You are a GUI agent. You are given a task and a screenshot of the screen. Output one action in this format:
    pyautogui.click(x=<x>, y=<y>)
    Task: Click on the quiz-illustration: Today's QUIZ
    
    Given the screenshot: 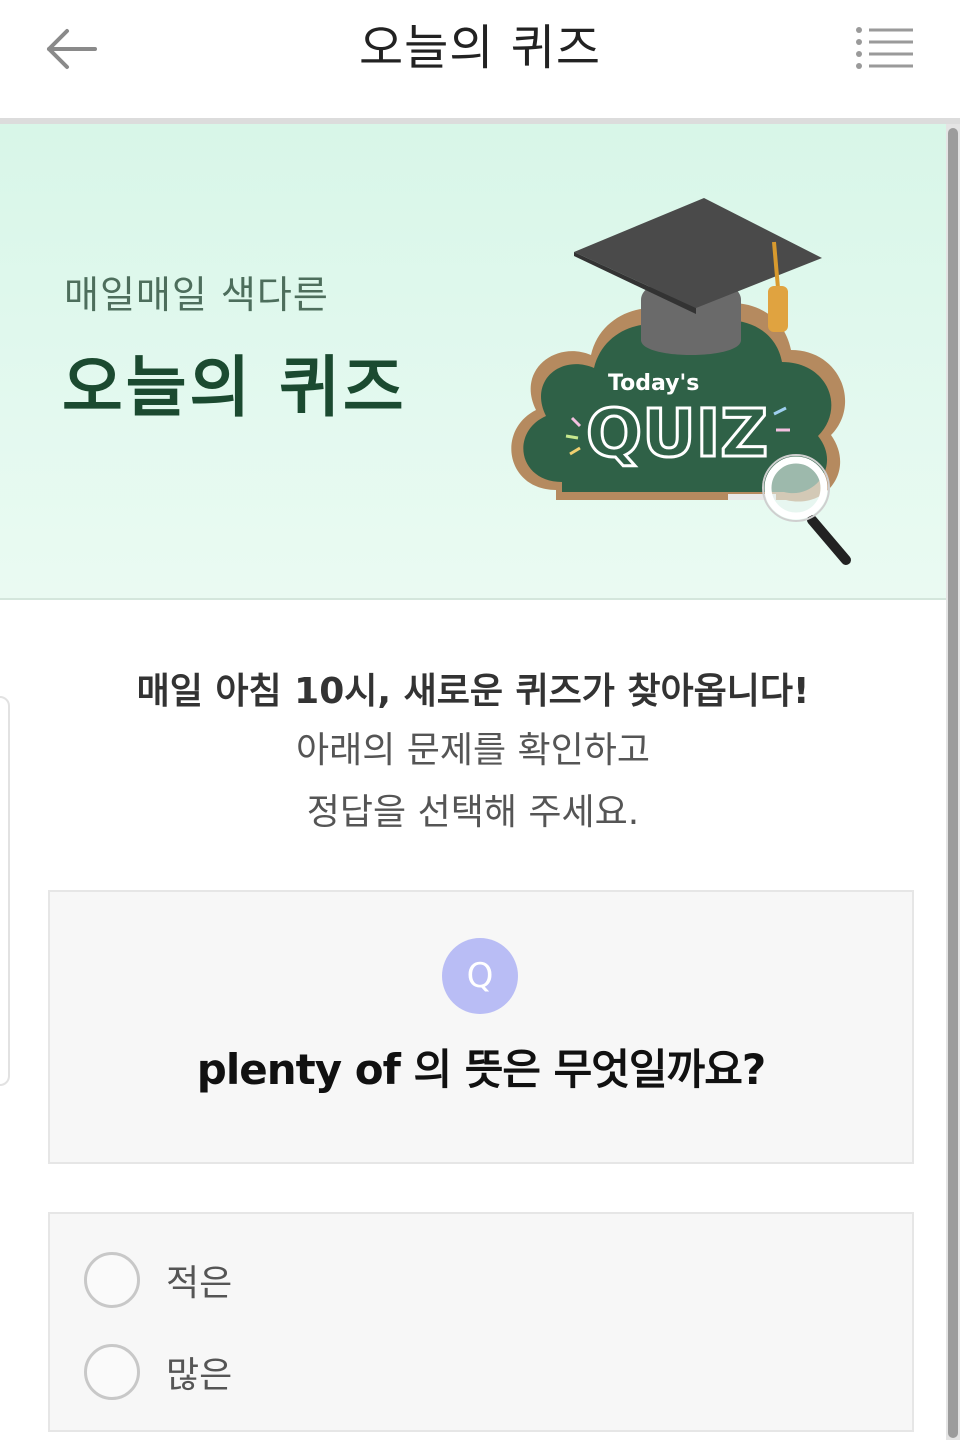 What is the action you would take?
    pyautogui.click(x=681, y=381)
    